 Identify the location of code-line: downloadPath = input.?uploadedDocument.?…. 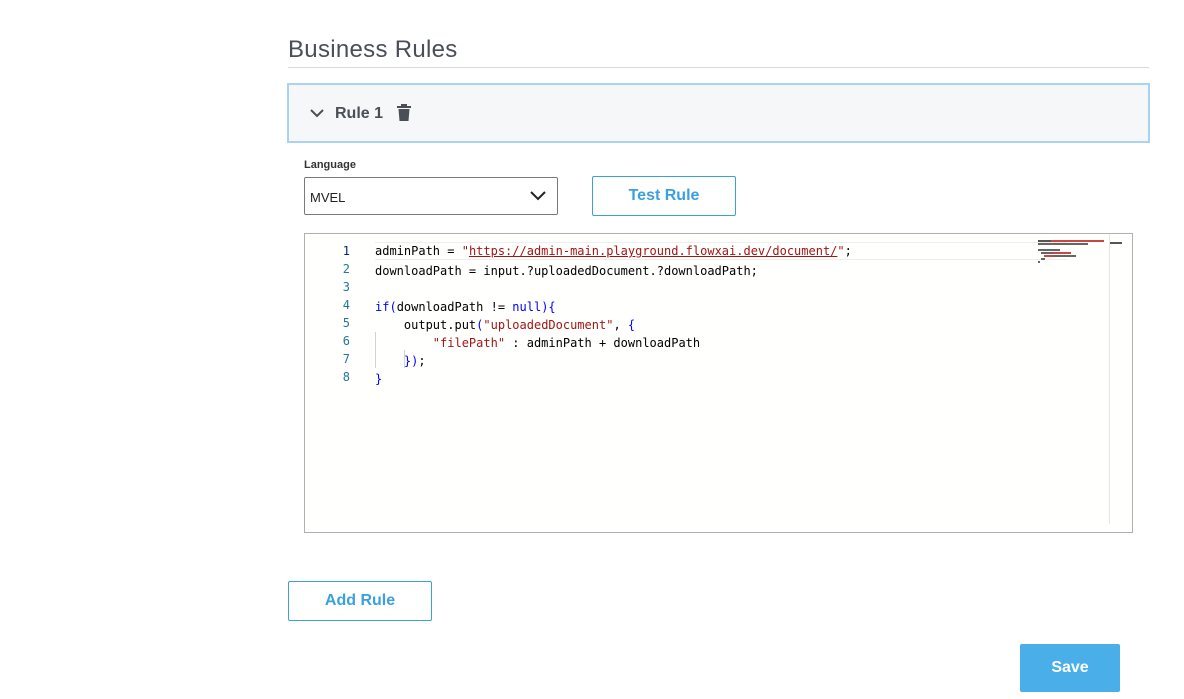
(693, 271).